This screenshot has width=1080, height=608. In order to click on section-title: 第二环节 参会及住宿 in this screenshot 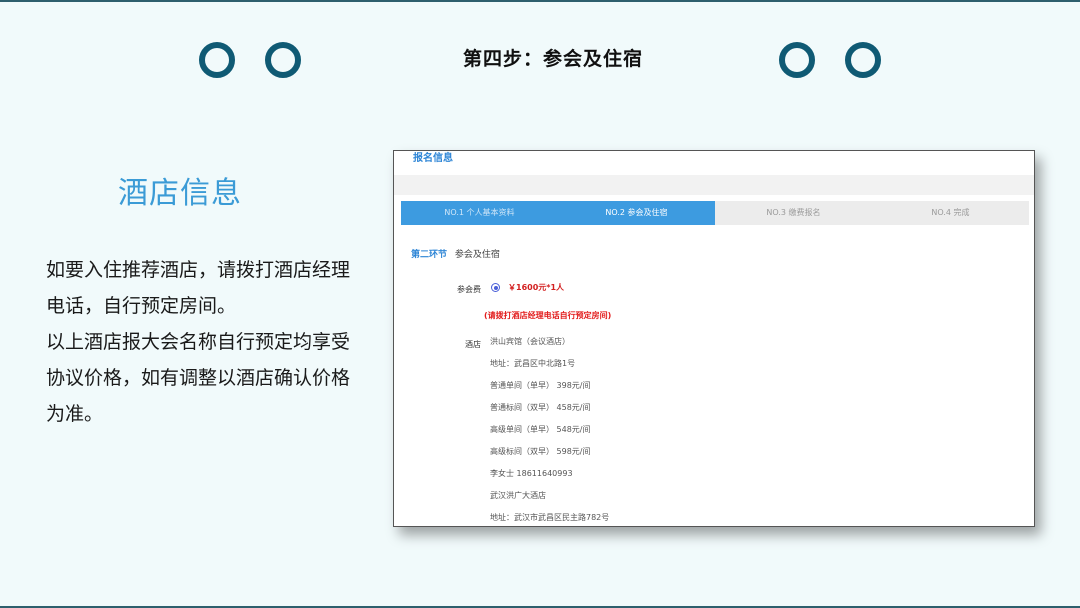, I will do `click(455, 253)`.